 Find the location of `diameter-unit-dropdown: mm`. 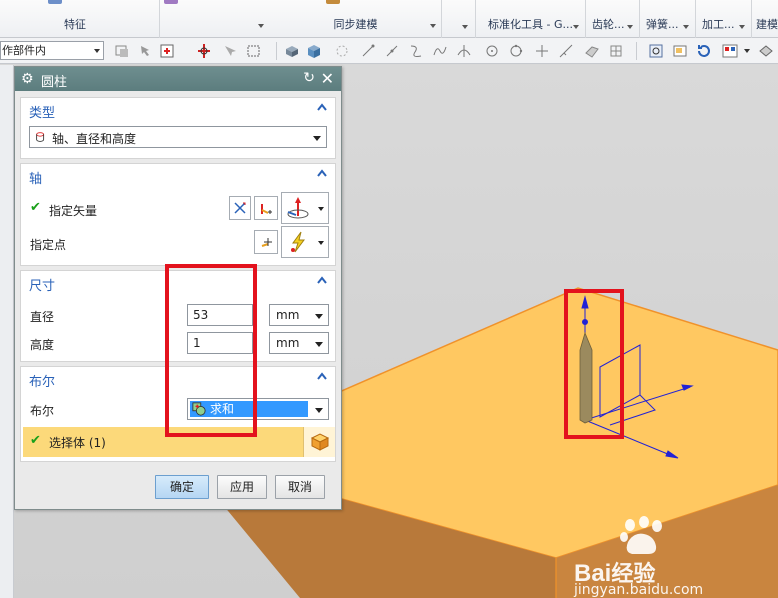

diameter-unit-dropdown: mm is located at coordinates (299, 315).